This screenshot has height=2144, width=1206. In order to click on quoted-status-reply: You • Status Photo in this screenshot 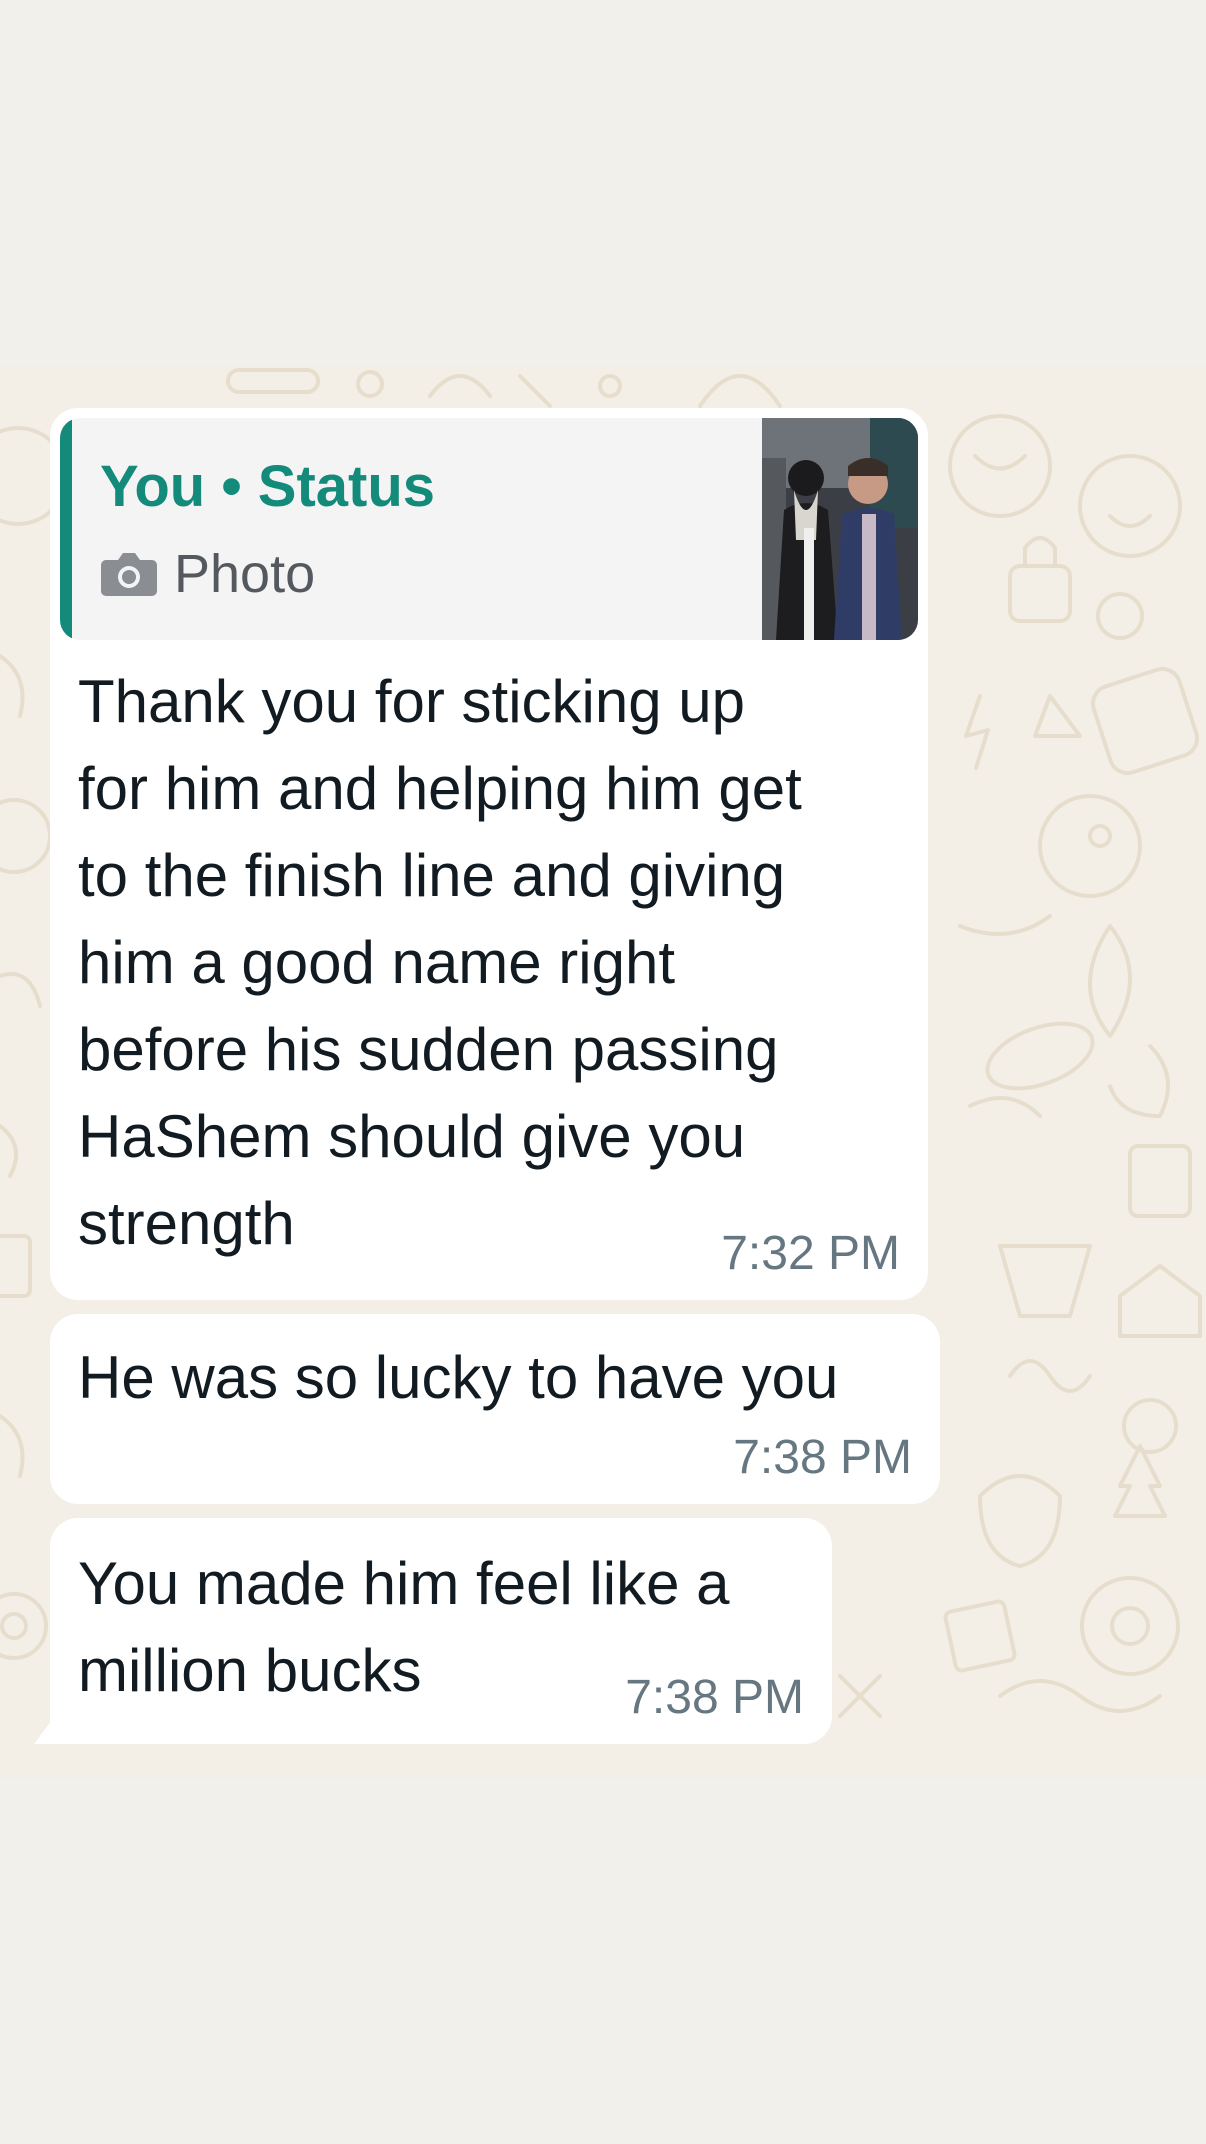, I will do `click(489, 529)`.